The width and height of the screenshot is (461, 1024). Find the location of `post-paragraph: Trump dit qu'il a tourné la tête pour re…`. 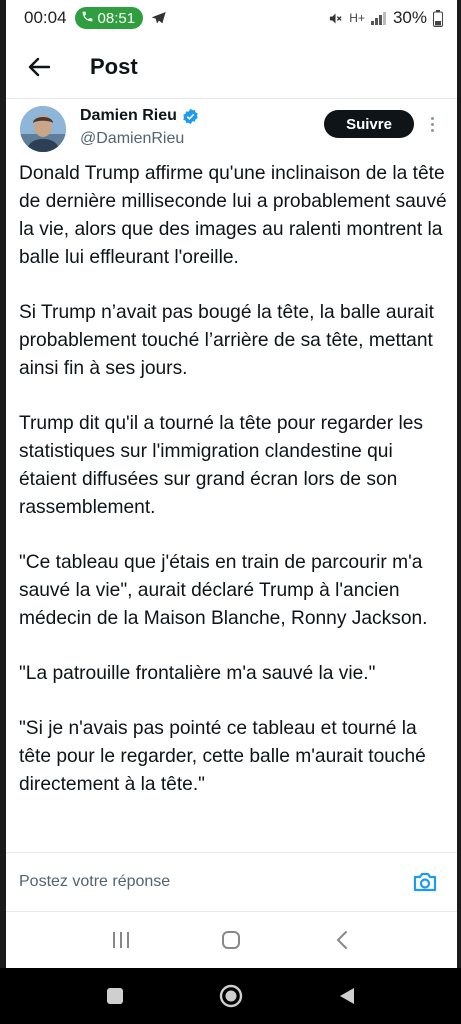

post-paragraph: Trump dit qu'il a tourné la tête pour re… is located at coordinates (221, 465).